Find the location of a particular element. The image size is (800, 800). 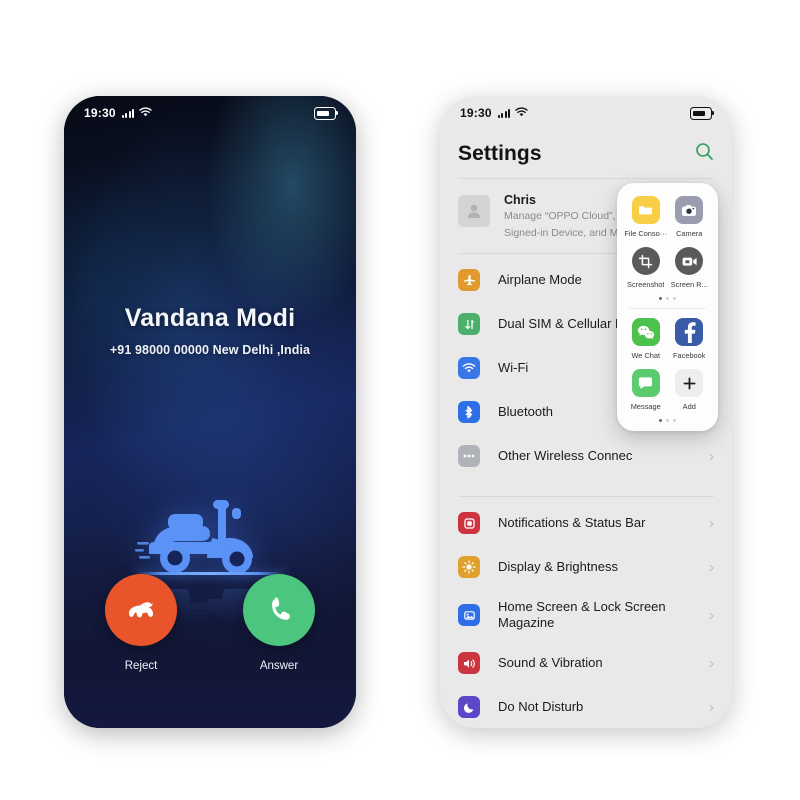

brightness-icon is located at coordinates (469, 567).